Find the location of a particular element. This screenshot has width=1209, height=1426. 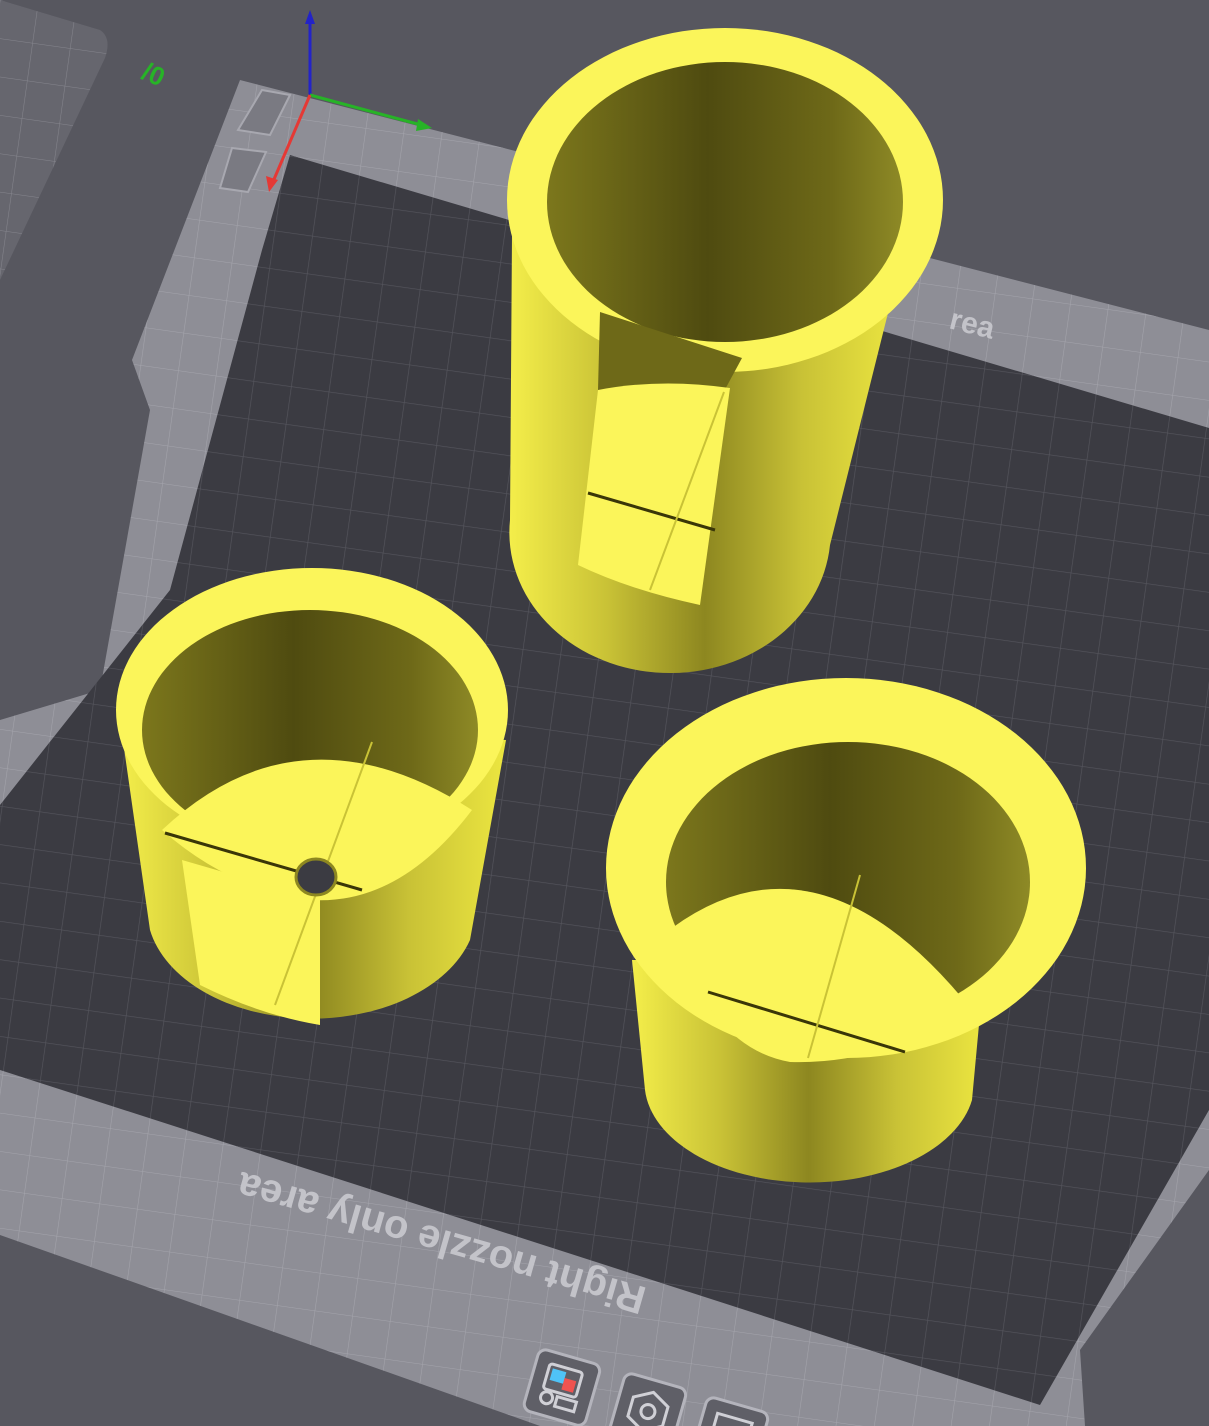

adjacent-plate is located at coordinates (54, 140).